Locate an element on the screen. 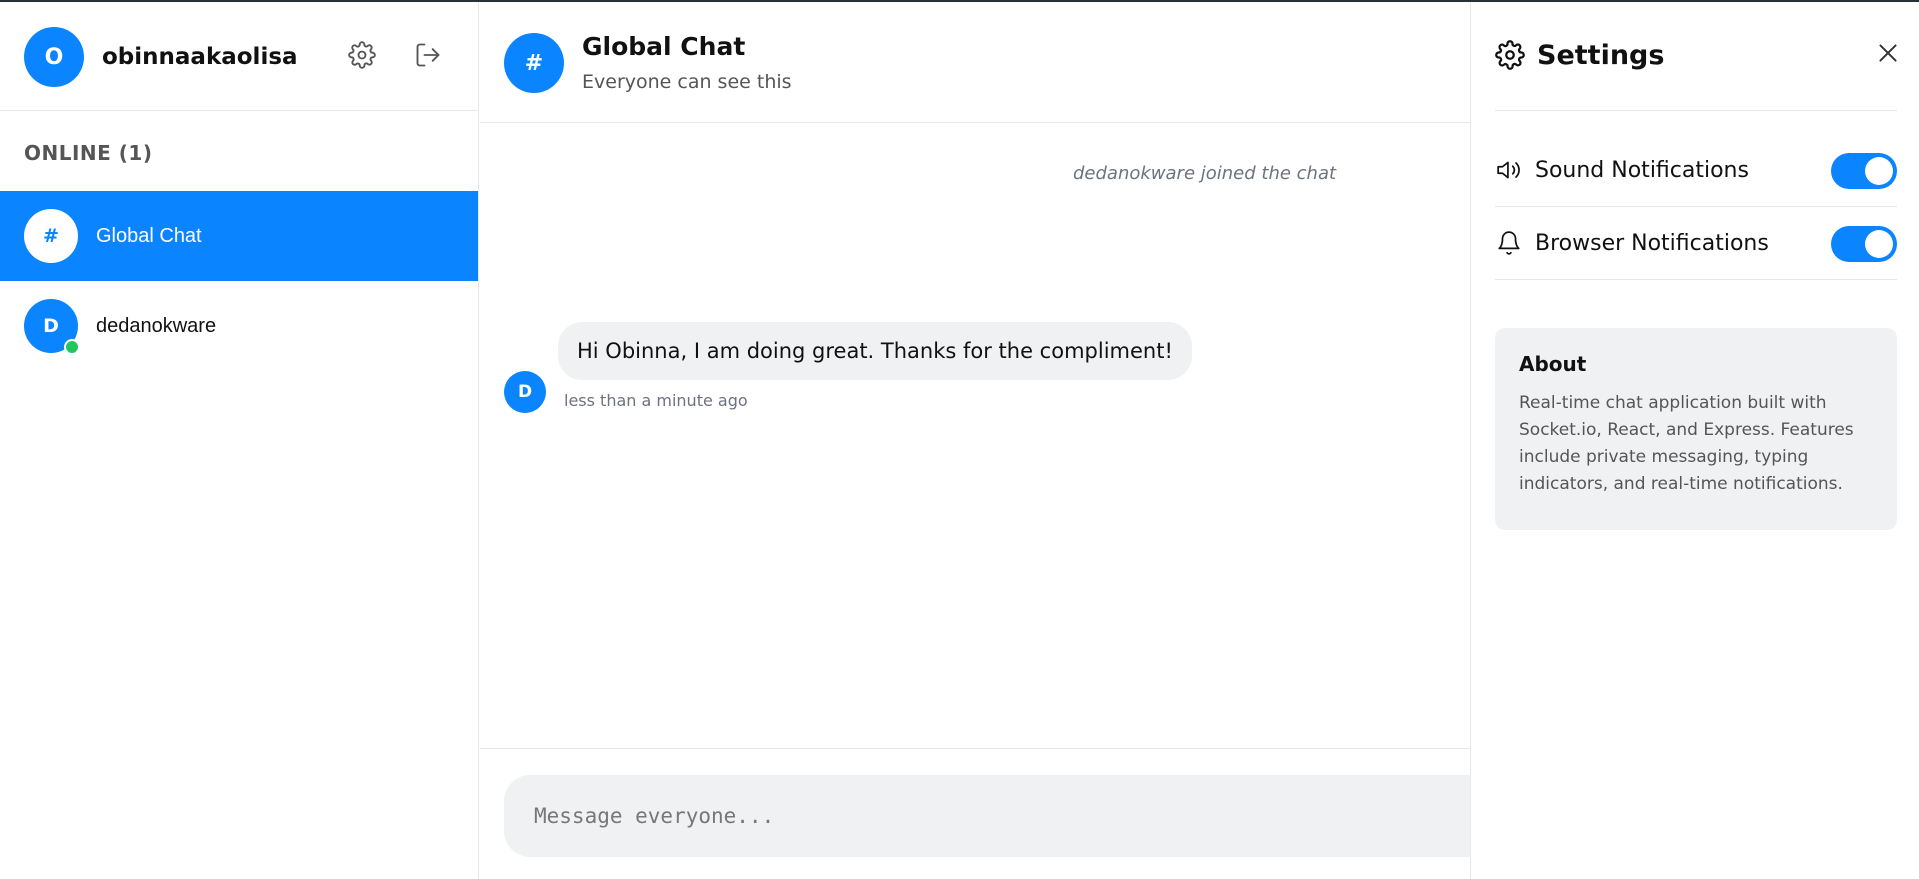 This screenshot has width=1919, height=879. user-avatar: O is located at coordinates (54, 57).